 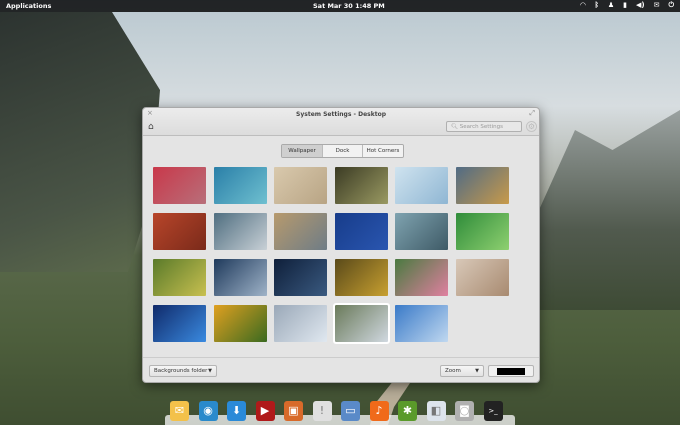 What do you see at coordinates (322, 411) in the screenshot?
I see `dock-notes-icon: !` at bounding box center [322, 411].